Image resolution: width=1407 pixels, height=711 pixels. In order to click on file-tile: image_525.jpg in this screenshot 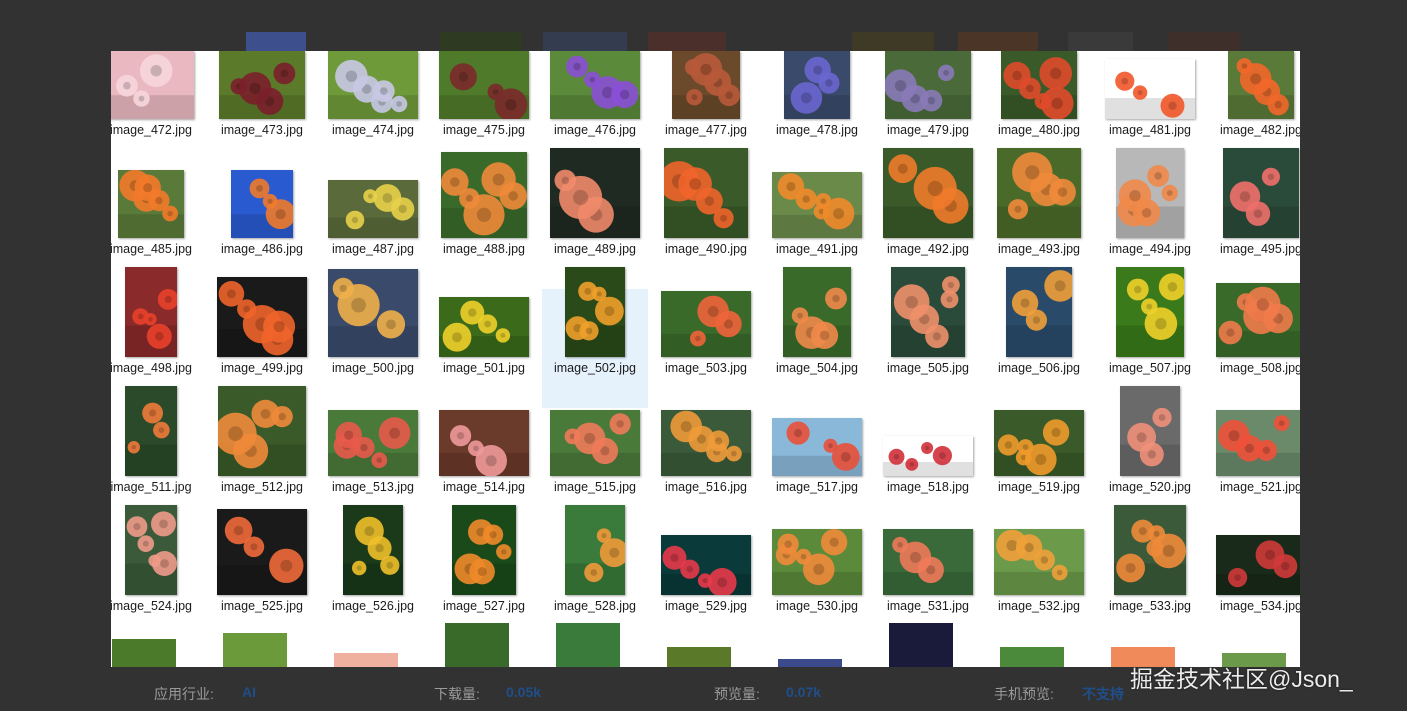, I will do `click(262, 577)`.